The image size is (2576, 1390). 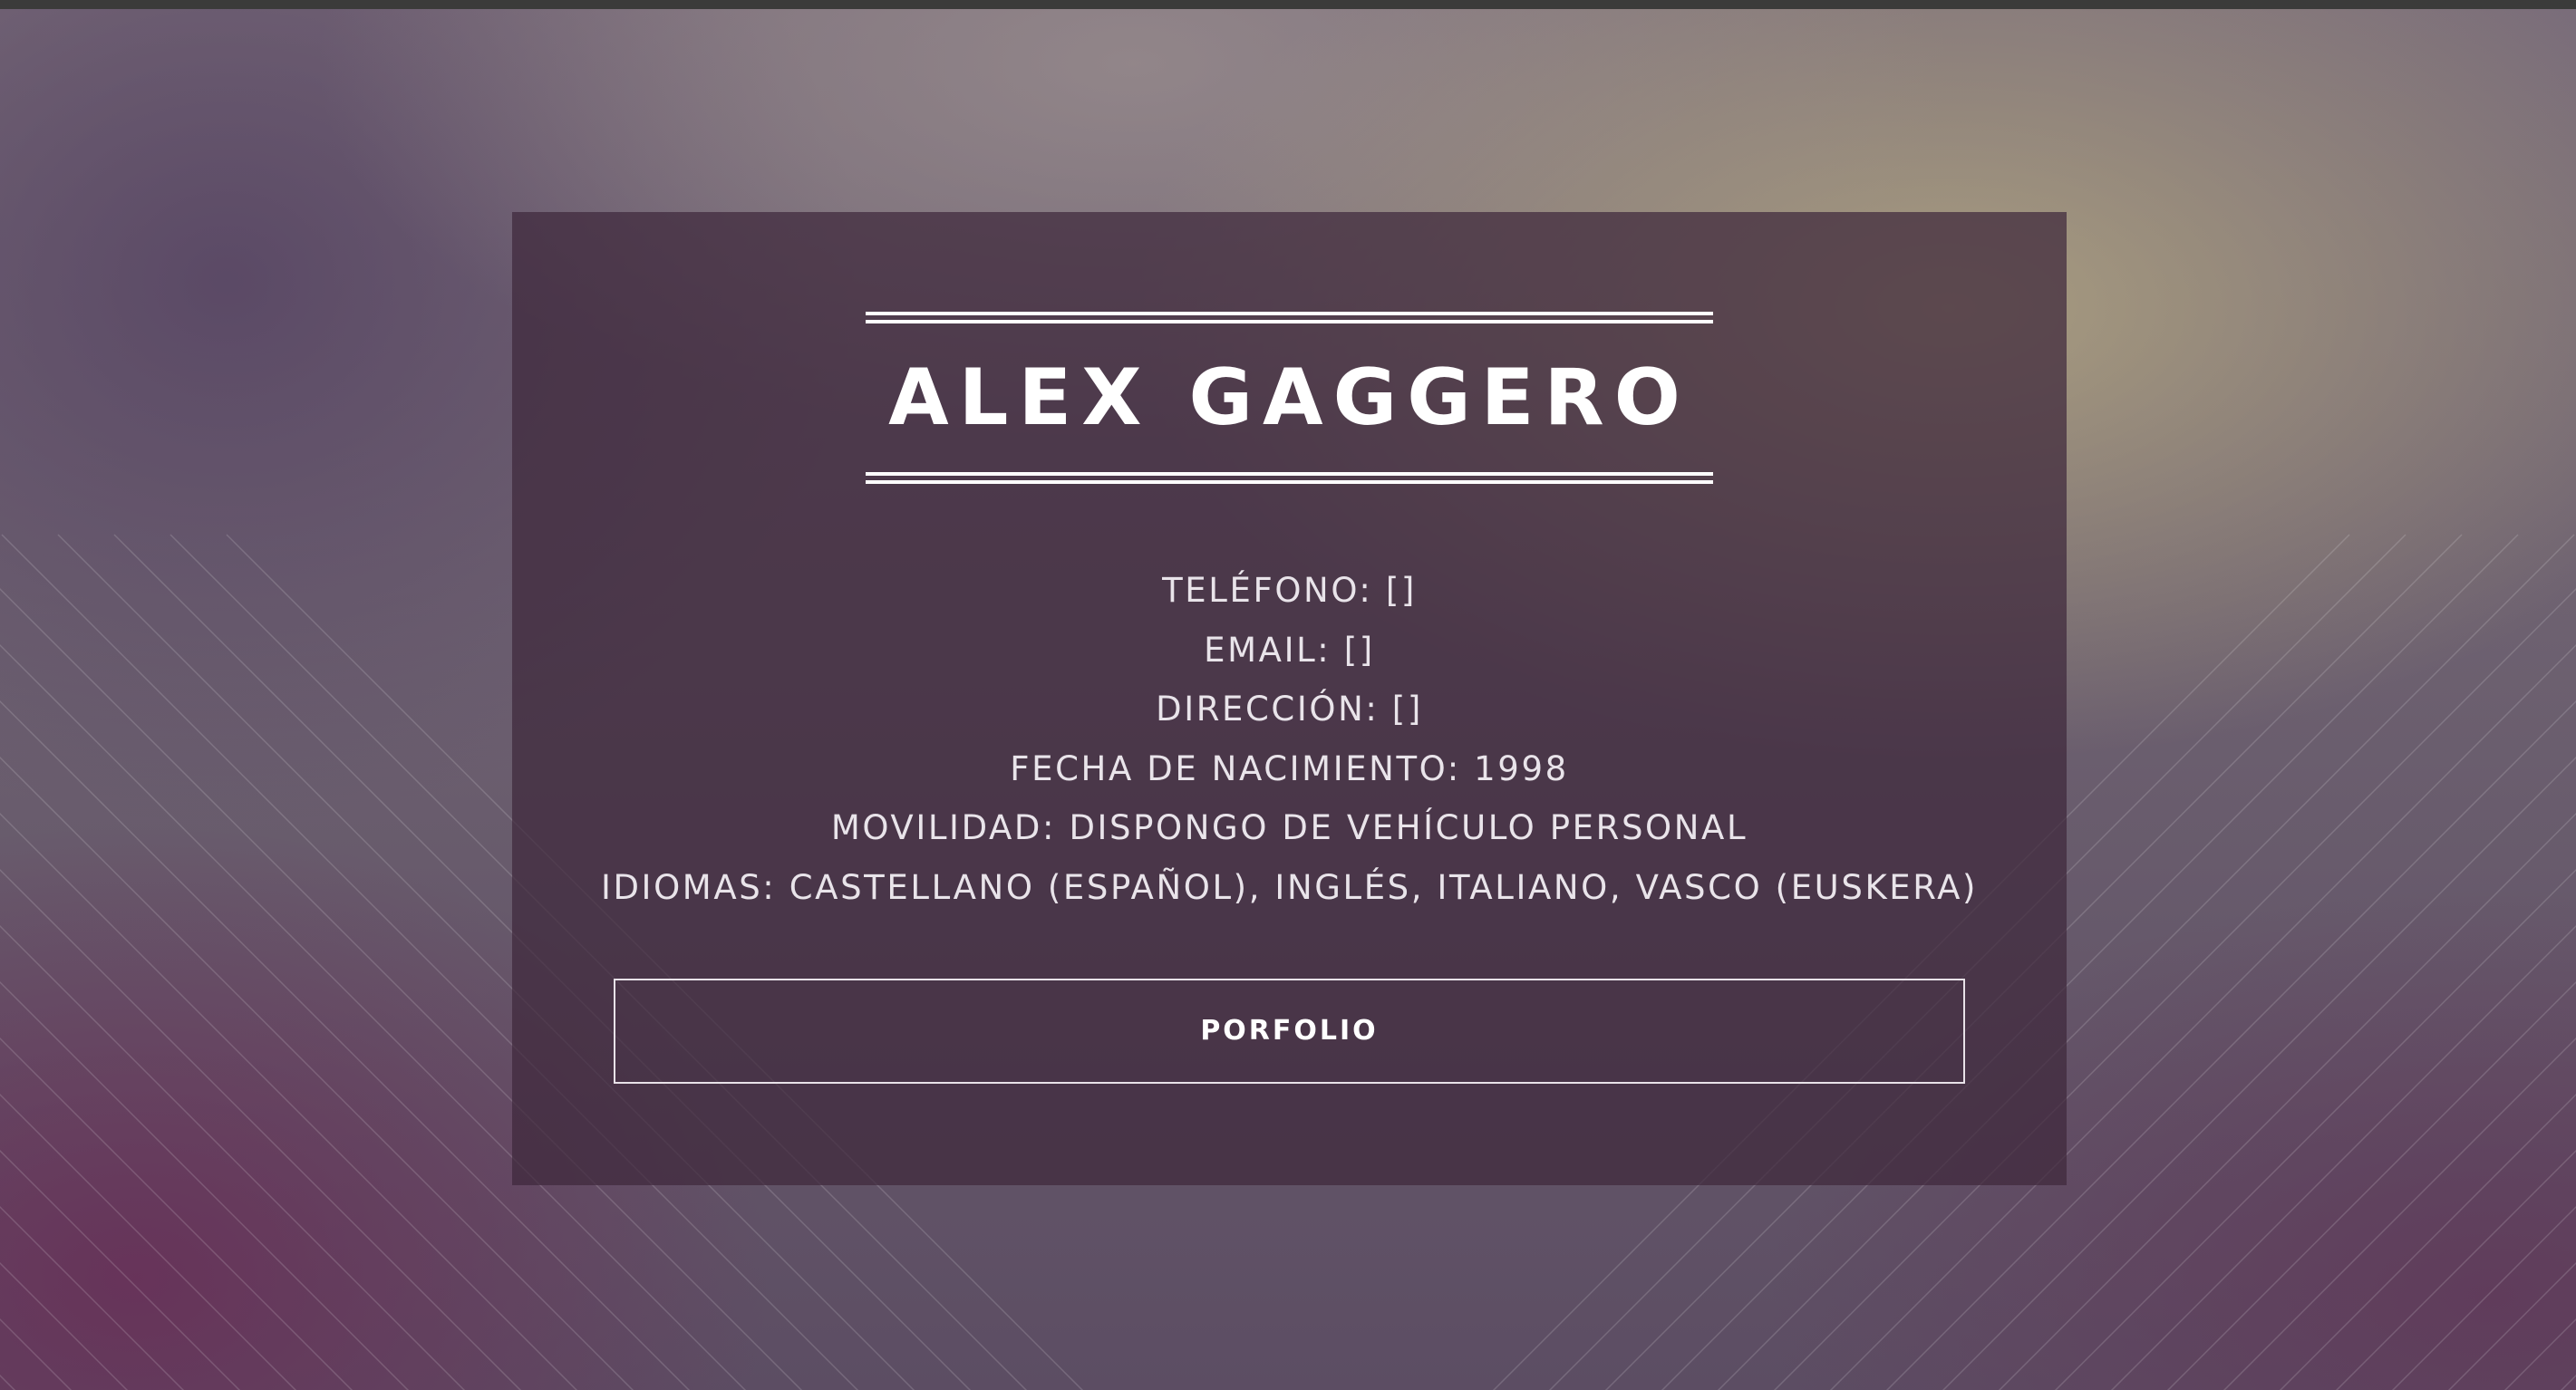 I want to click on detail-address: DIRECCIÓN: [], so click(x=1289, y=710).